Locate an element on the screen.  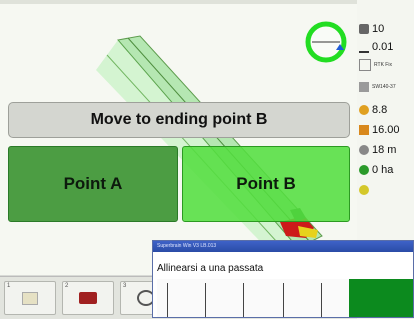
toolbar-button-tractor: 2 is located at coordinates (88, 298).